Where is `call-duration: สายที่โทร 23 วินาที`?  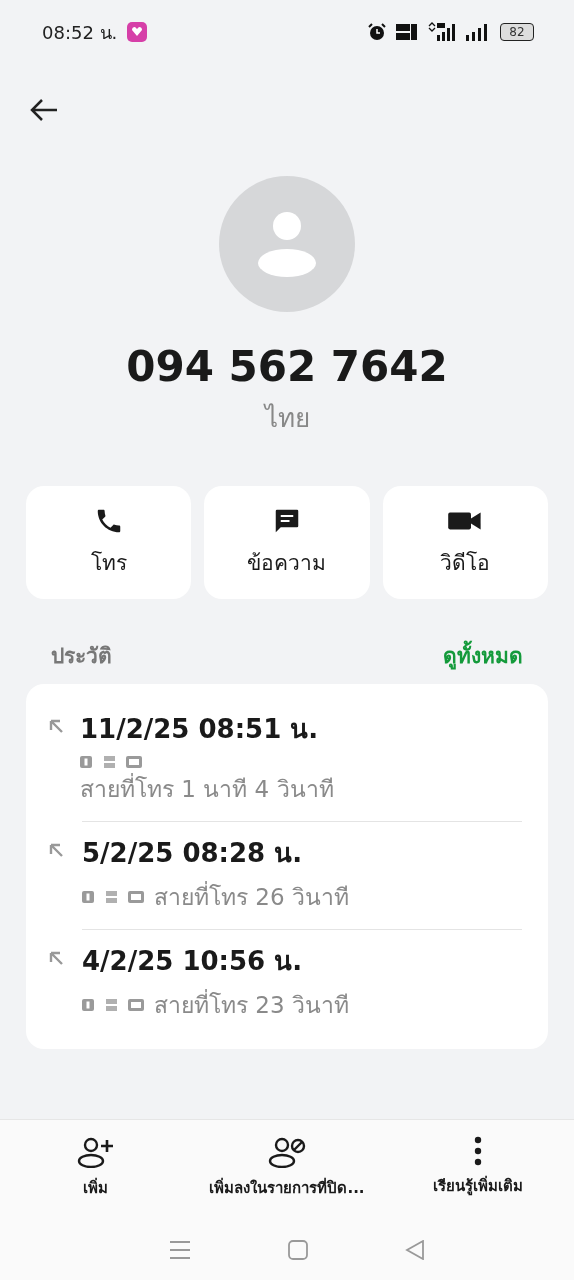
call-duration: สายที่โทร 23 วินาที is located at coordinates (251, 1005).